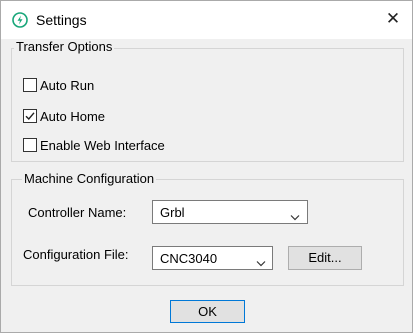 The width and height of the screenshot is (413, 333). Describe the element at coordinates (189, 258) in the screenshot. I see `configuration-file-value: CNC3040` at that location.